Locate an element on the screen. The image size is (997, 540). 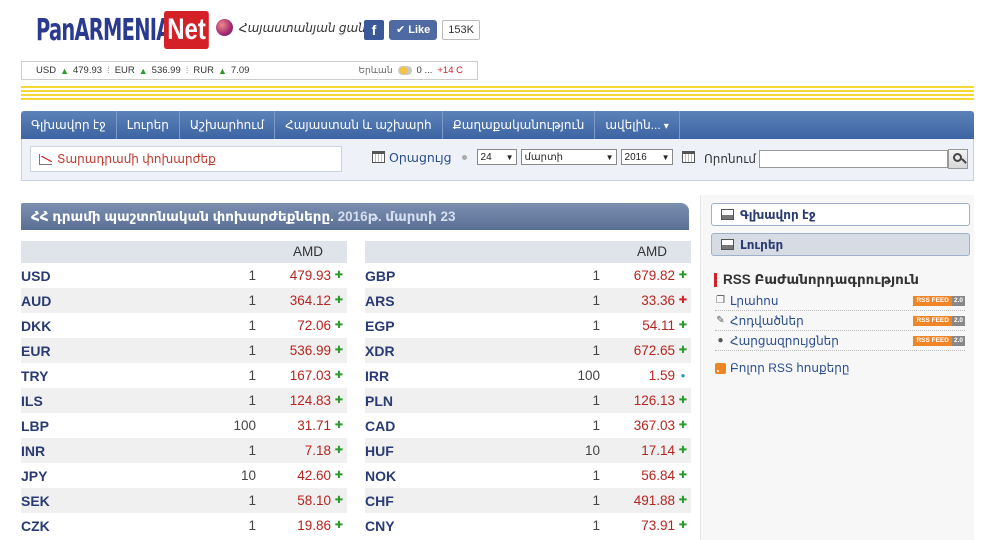
rate-value: 72.06 is located at coordinates (314, 325).